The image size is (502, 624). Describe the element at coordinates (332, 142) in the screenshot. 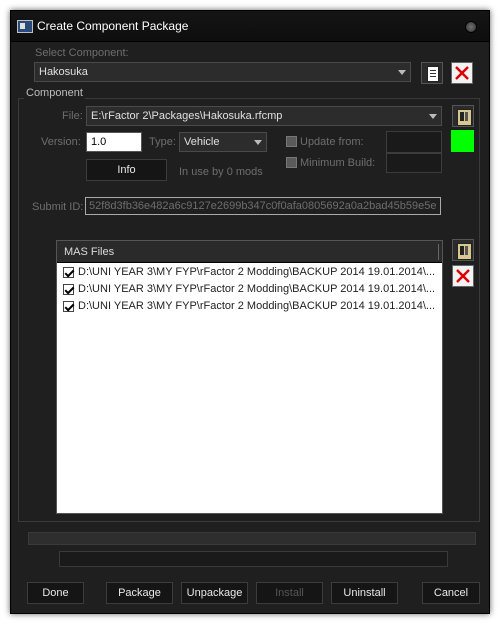

I see `update-from-label: Update from:` at that location.